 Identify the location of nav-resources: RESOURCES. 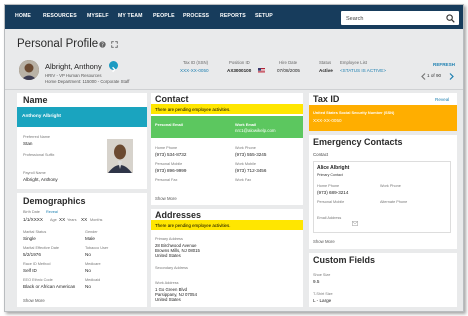
(60, 16).